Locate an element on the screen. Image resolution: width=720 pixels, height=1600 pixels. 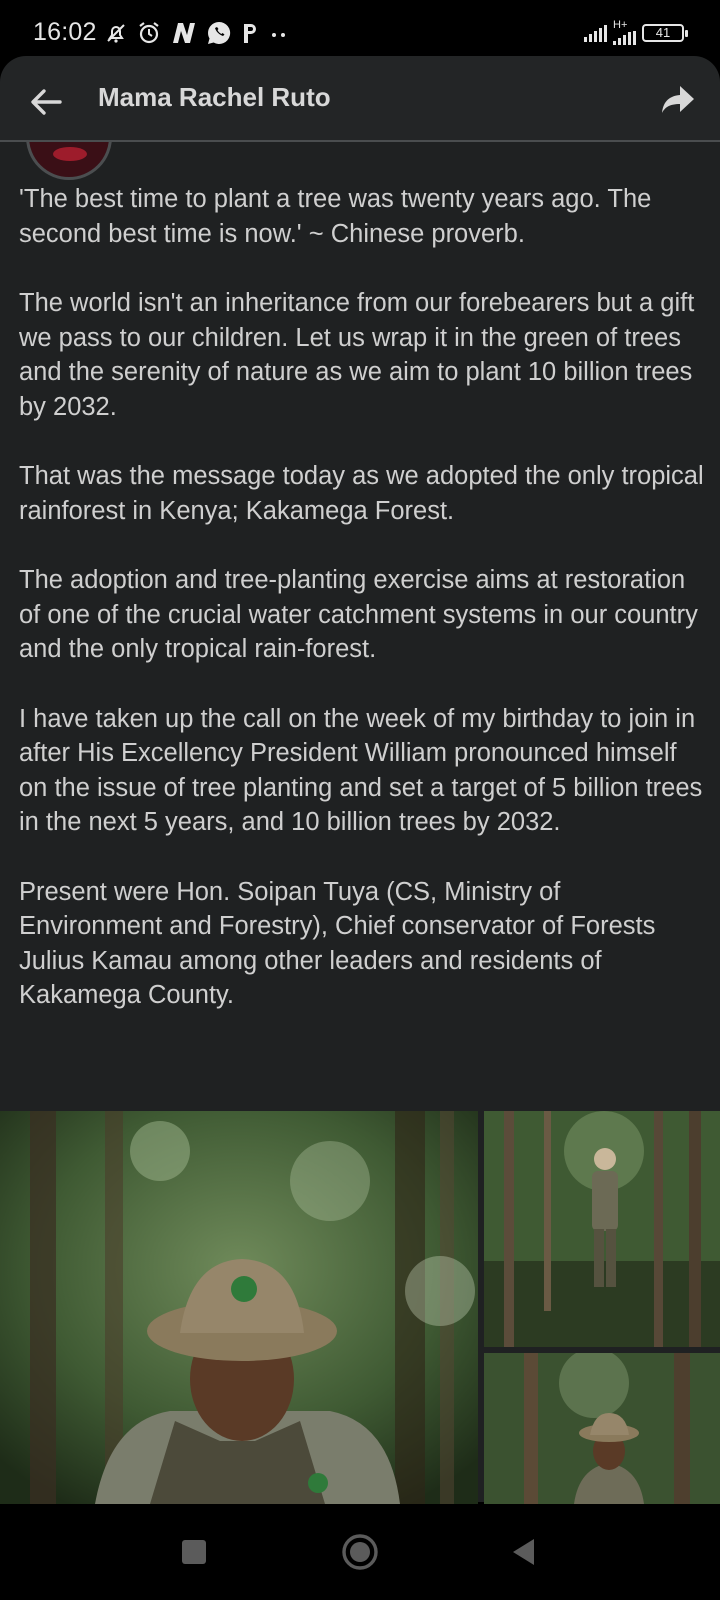
whatsapp-icon is located at coordinates (219, 33).